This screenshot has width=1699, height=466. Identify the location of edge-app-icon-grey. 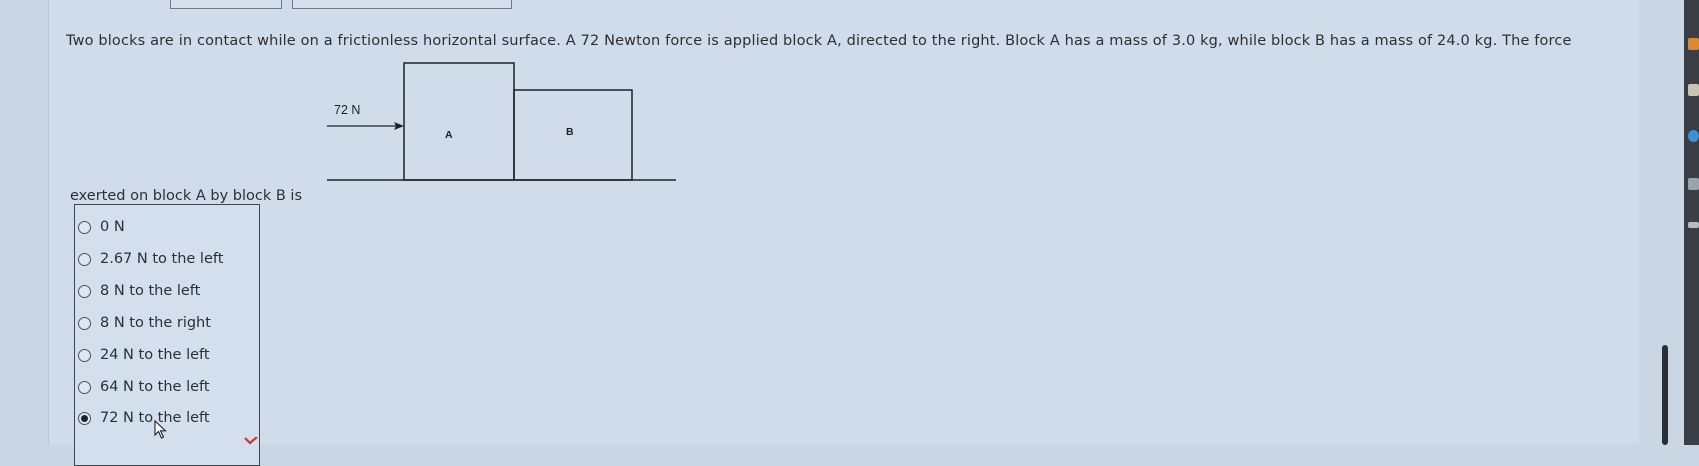
(1693, 184).